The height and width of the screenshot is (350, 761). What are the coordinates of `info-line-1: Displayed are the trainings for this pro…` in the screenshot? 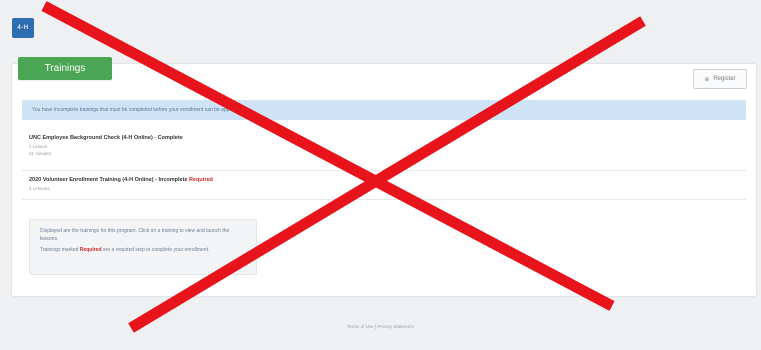 It's located at (135, 235).